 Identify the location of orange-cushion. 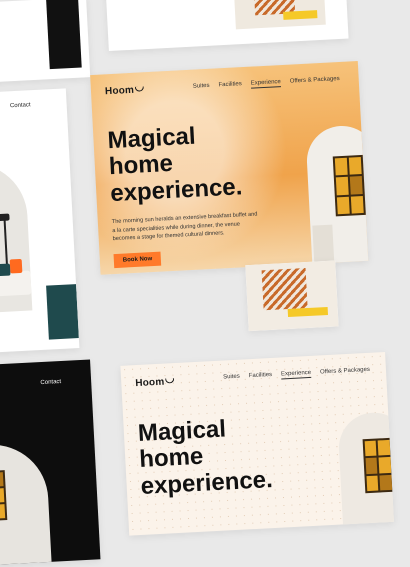
(16, 266).